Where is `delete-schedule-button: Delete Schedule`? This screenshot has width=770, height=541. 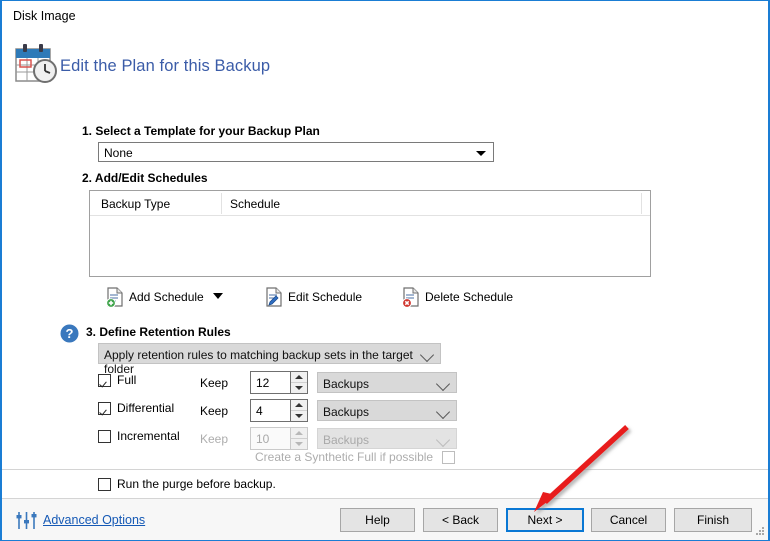 delete-schedule-button: Delete Schedule is located at coordinates (457, 297).